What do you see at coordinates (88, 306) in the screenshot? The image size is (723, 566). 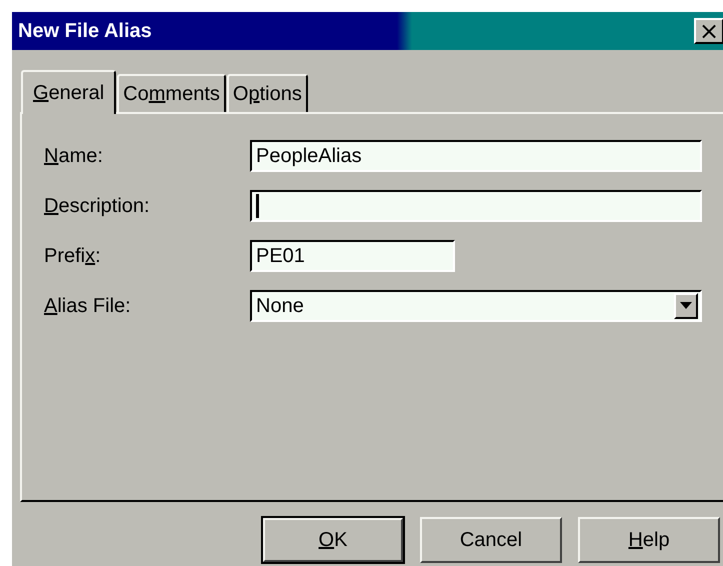 I see `field-label: Alias File:` at bounding box center [88, 306].